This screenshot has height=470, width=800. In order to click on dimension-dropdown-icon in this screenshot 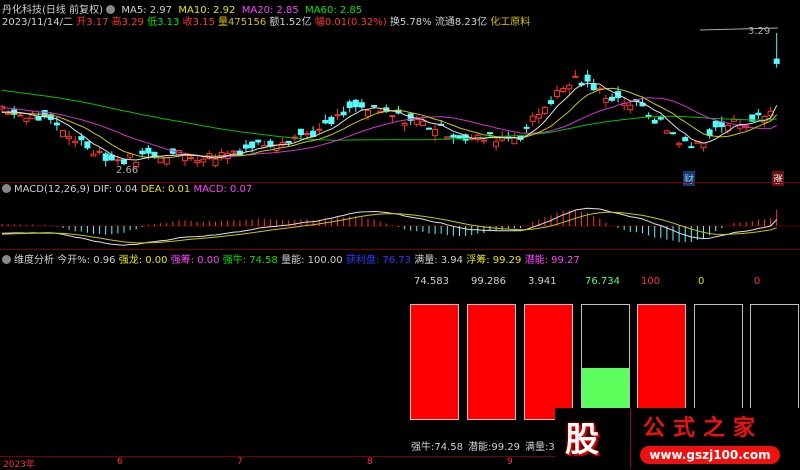, I will do `click(6, 259)`.